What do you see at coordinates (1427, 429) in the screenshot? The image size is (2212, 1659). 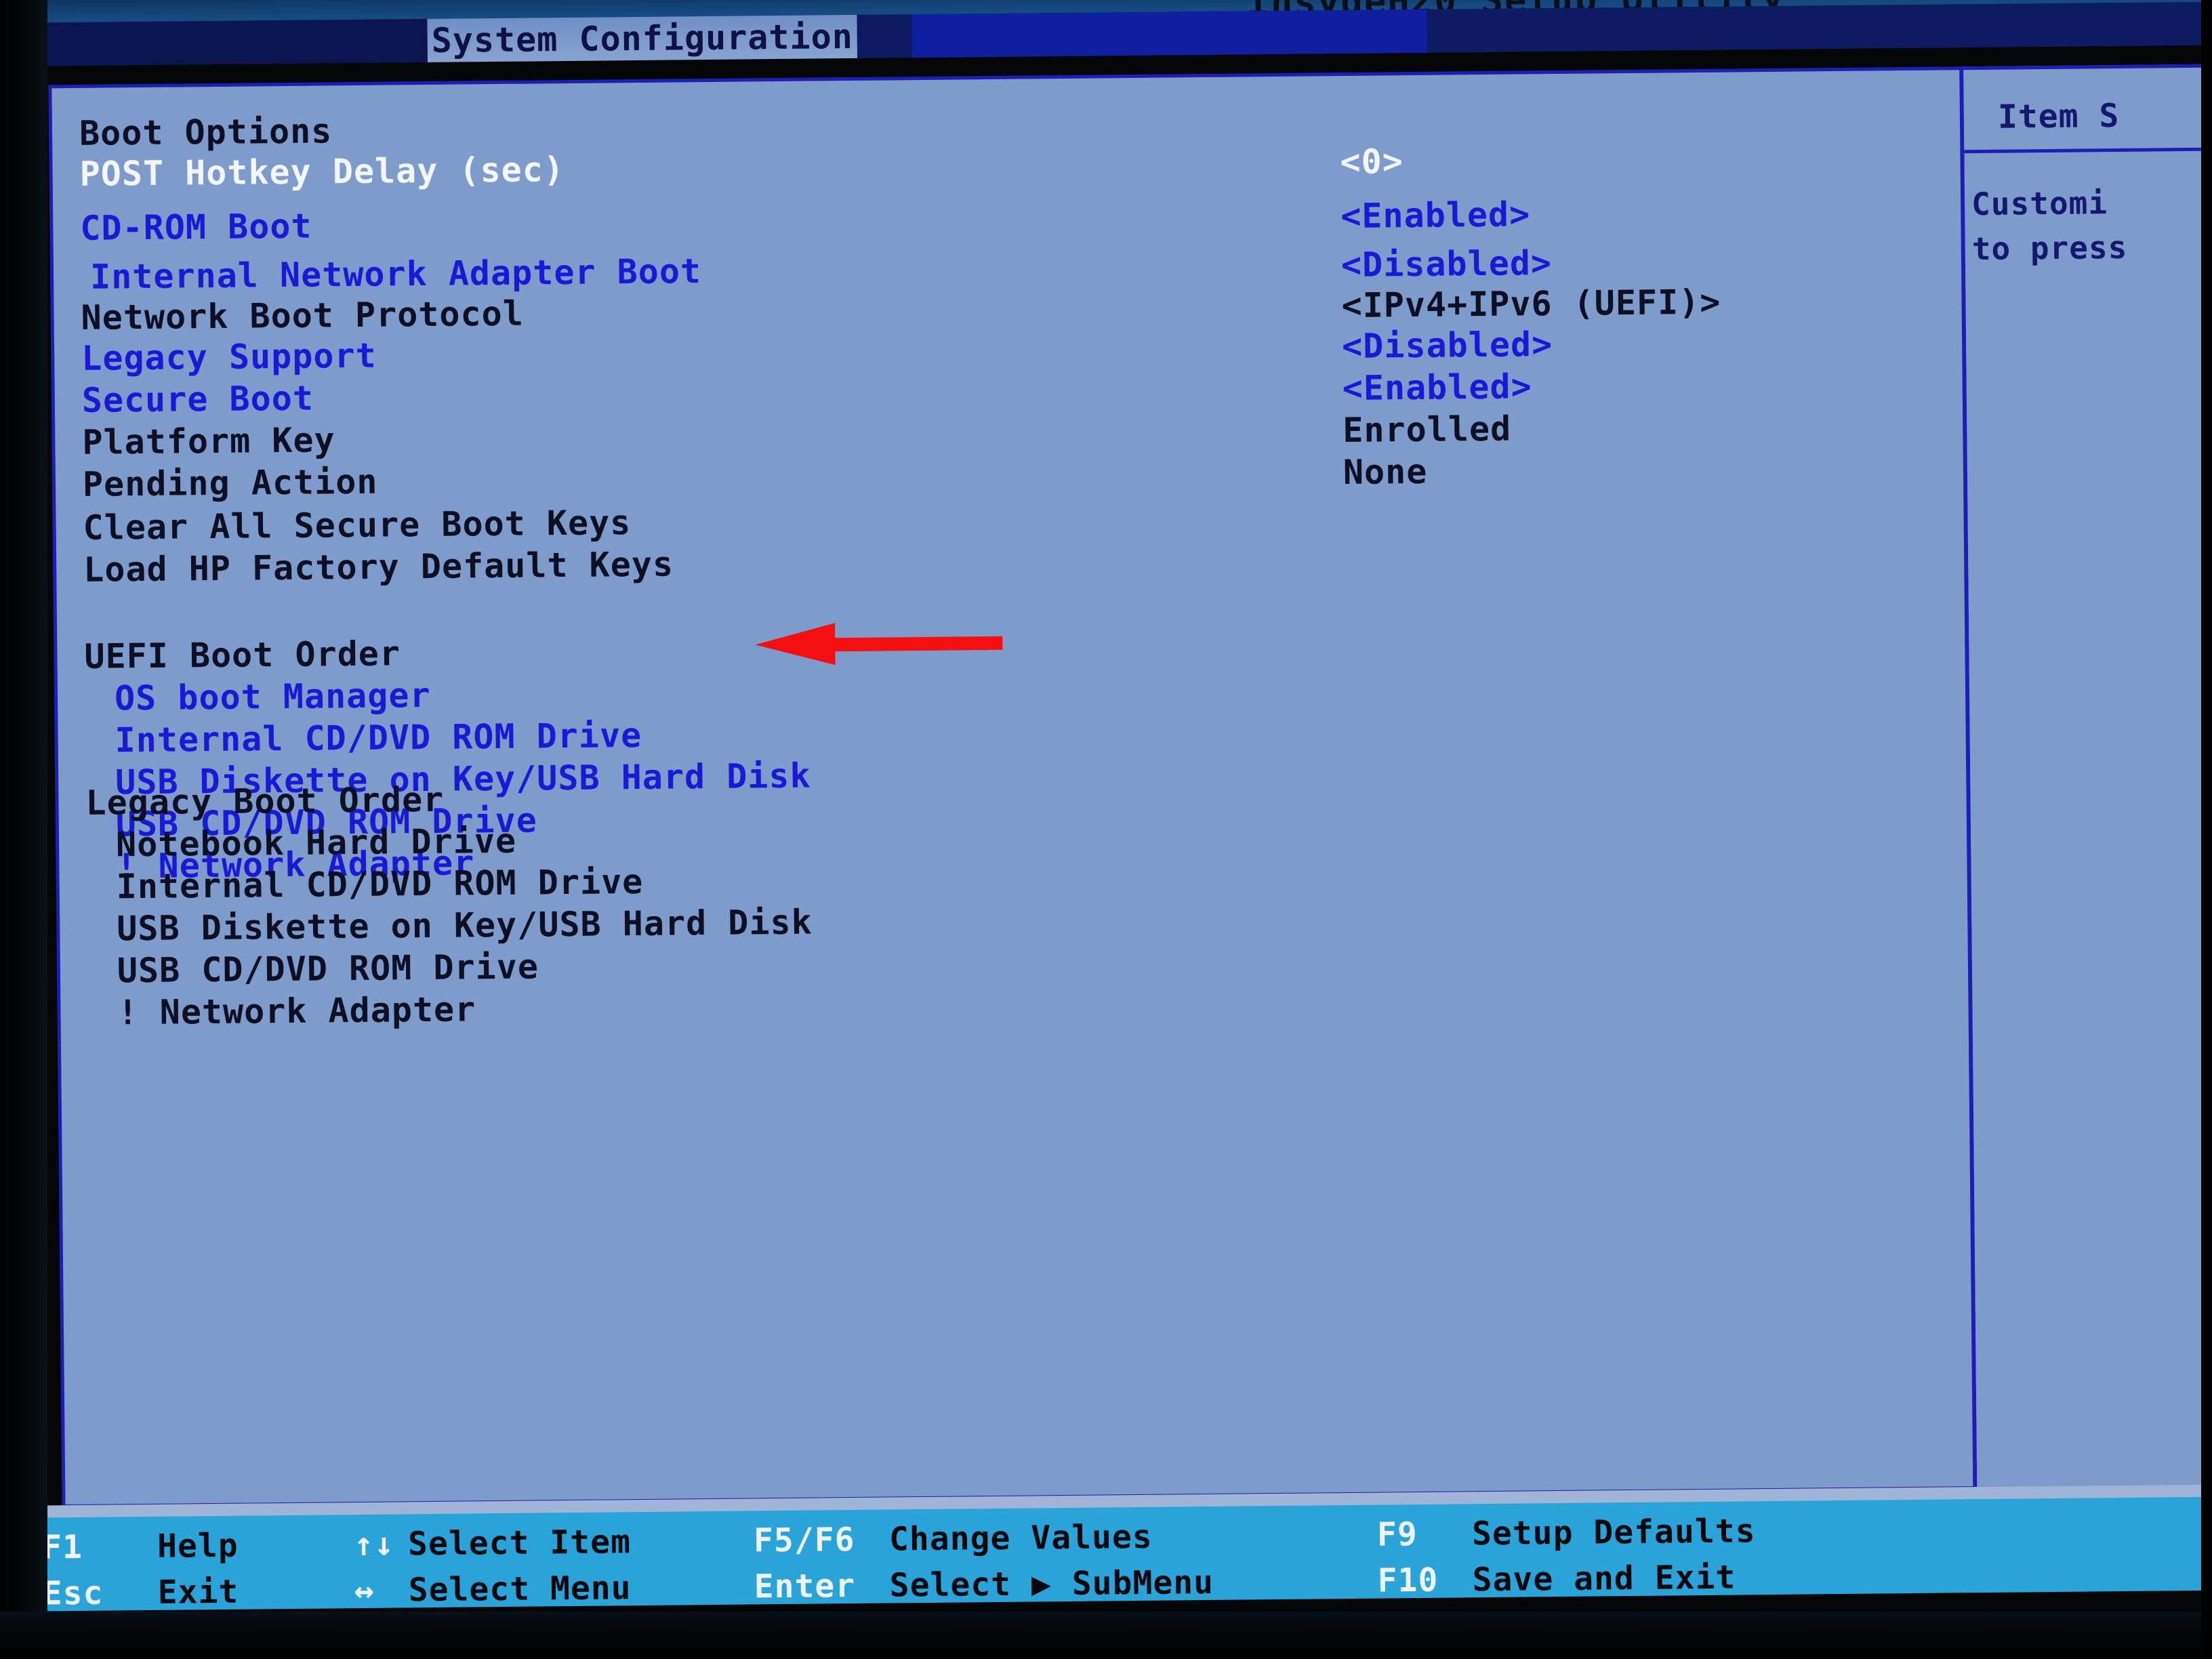 I see `row-value: Enrolled` at bounding box center [1427, 429].